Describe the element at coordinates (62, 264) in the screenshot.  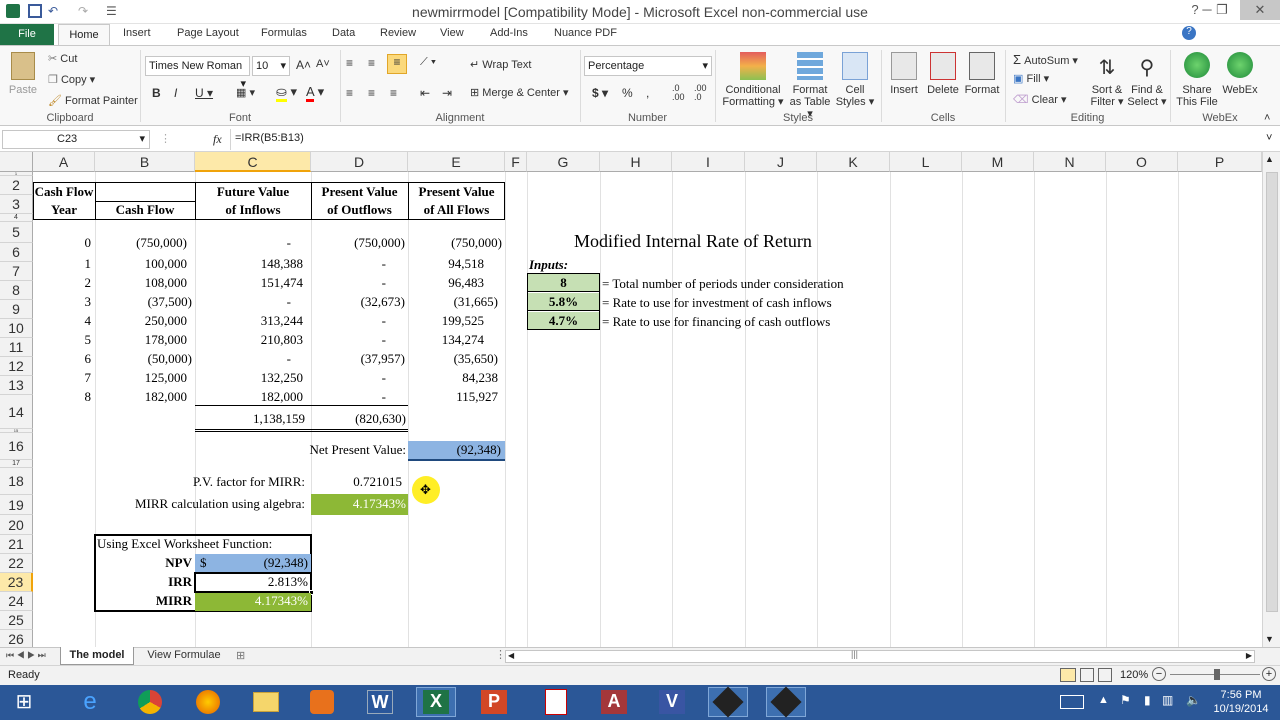
I see `cell-year: 1` at that location.